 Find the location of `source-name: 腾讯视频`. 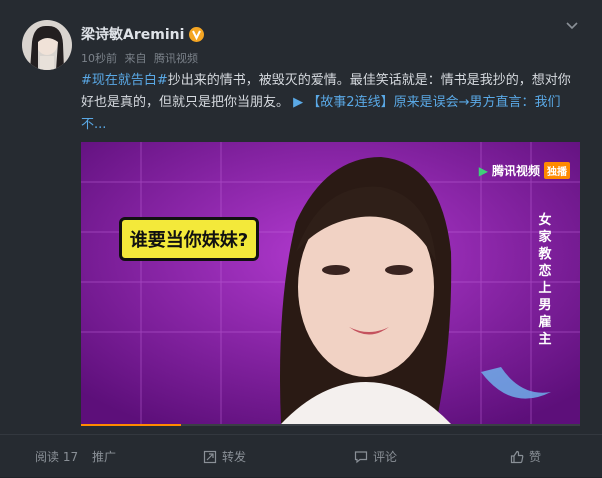

source-name: 腾讯视频 is located at coordinates (176, 58).